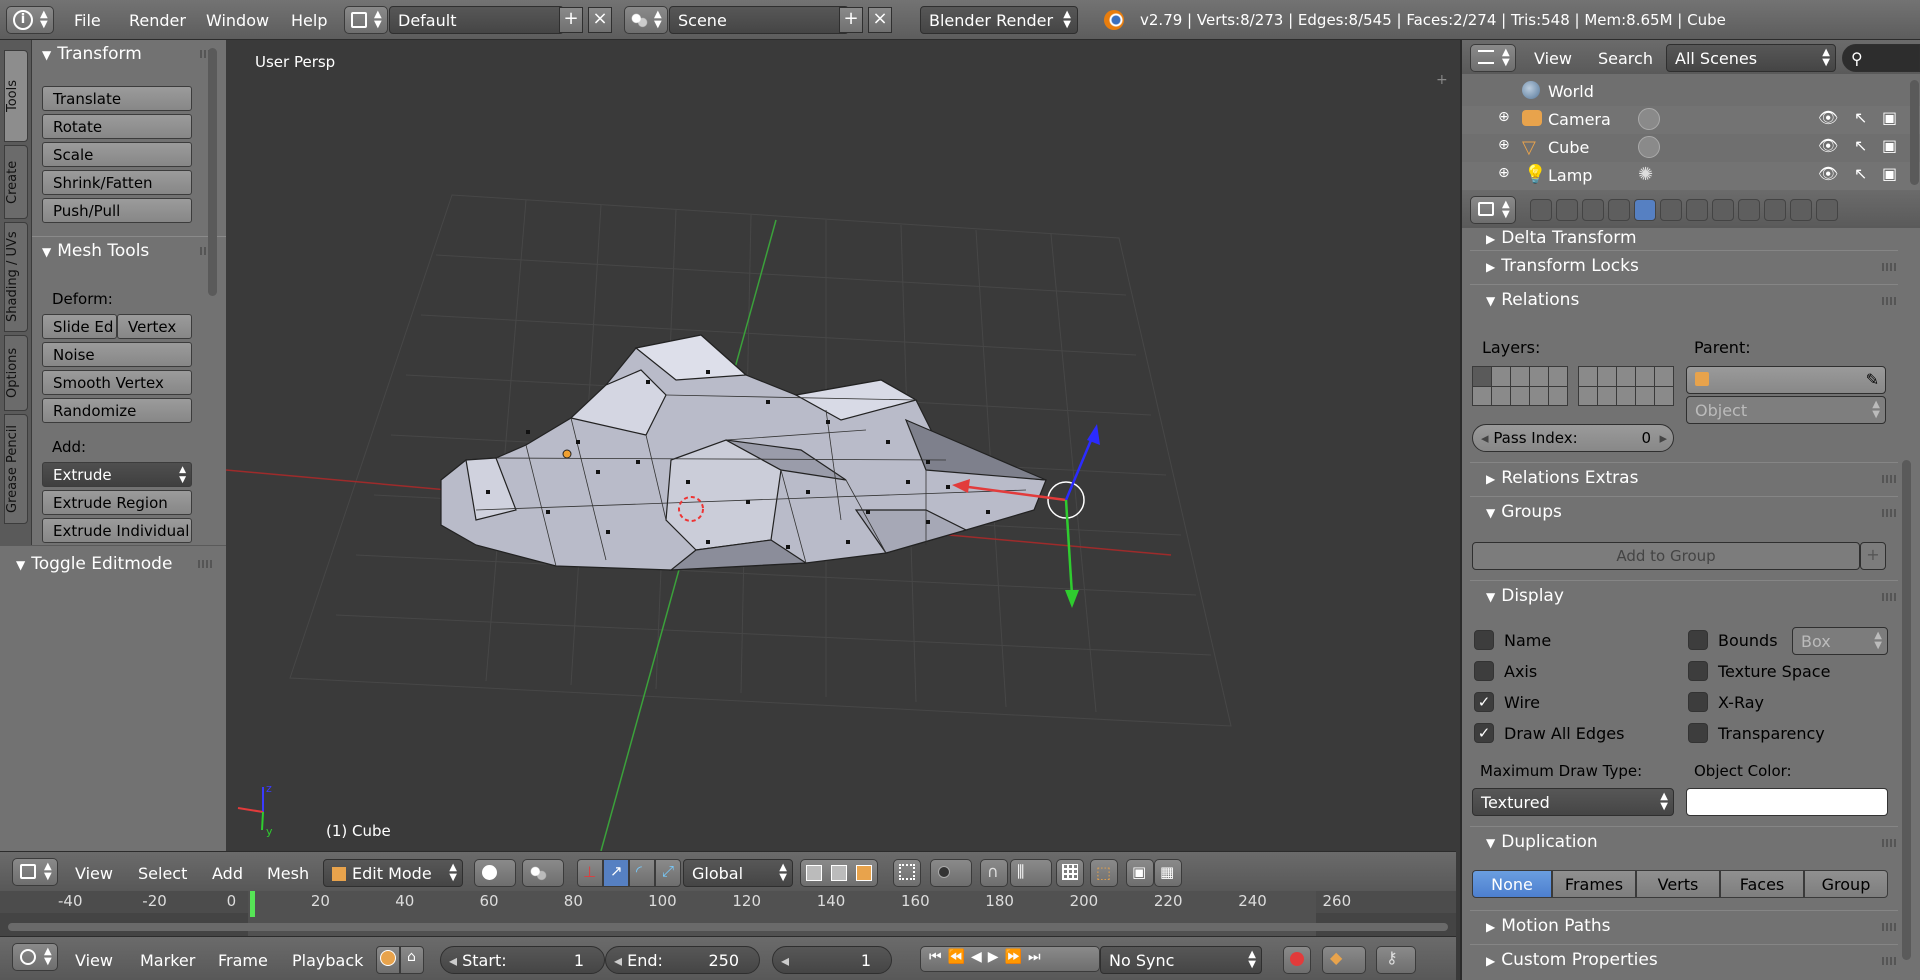  What do you see at coordinates (839, 873) in the screenshot?
I see `select-mode-buttons` at bounding box center [839, 873].